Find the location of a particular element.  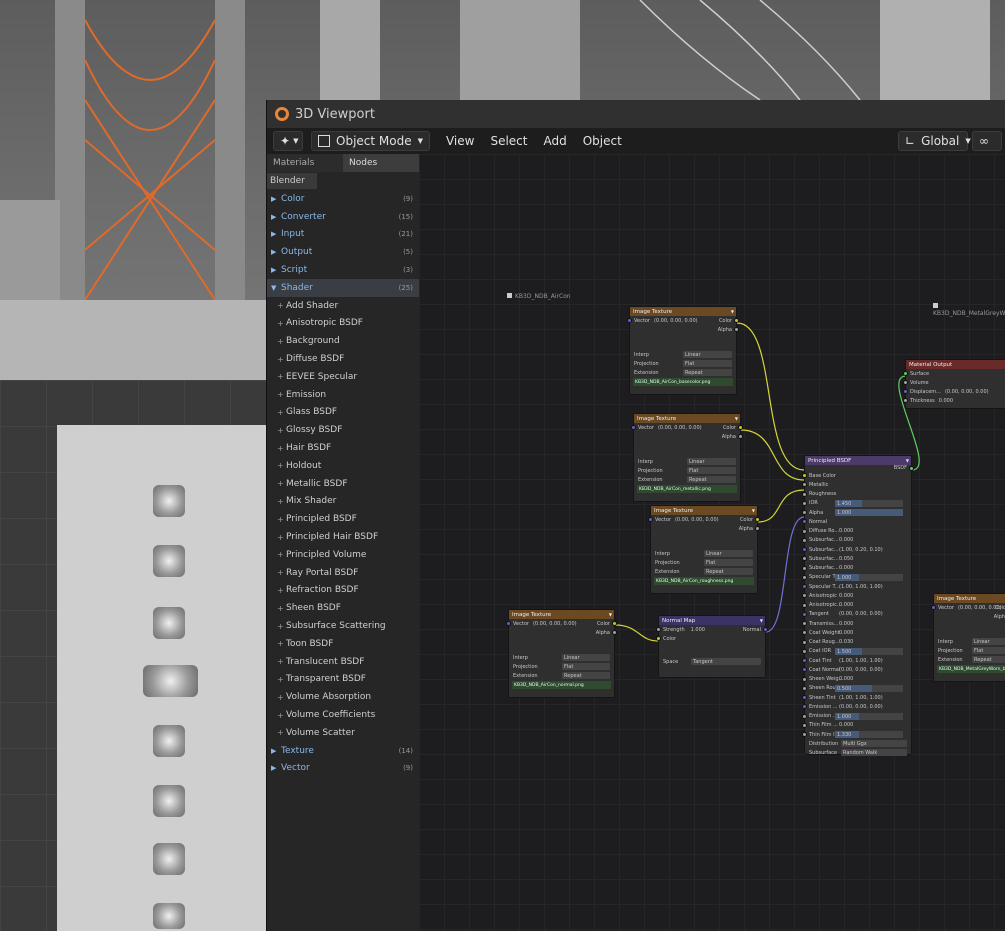

window-titlebar: 3D Viewport is located at coordinates (636, 114).